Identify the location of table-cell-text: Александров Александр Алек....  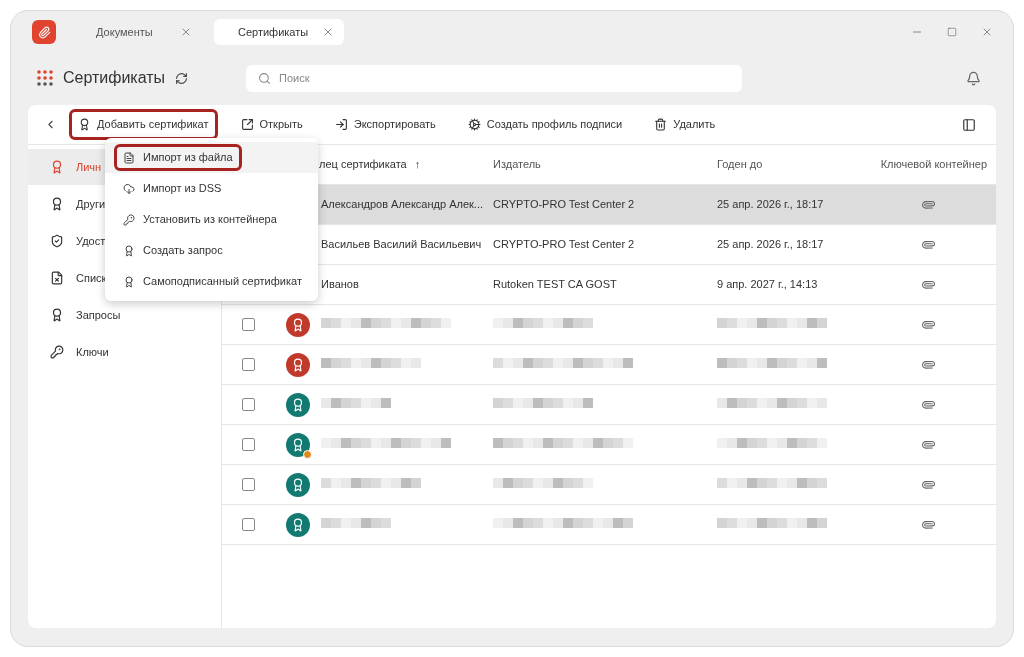
(402, 205).